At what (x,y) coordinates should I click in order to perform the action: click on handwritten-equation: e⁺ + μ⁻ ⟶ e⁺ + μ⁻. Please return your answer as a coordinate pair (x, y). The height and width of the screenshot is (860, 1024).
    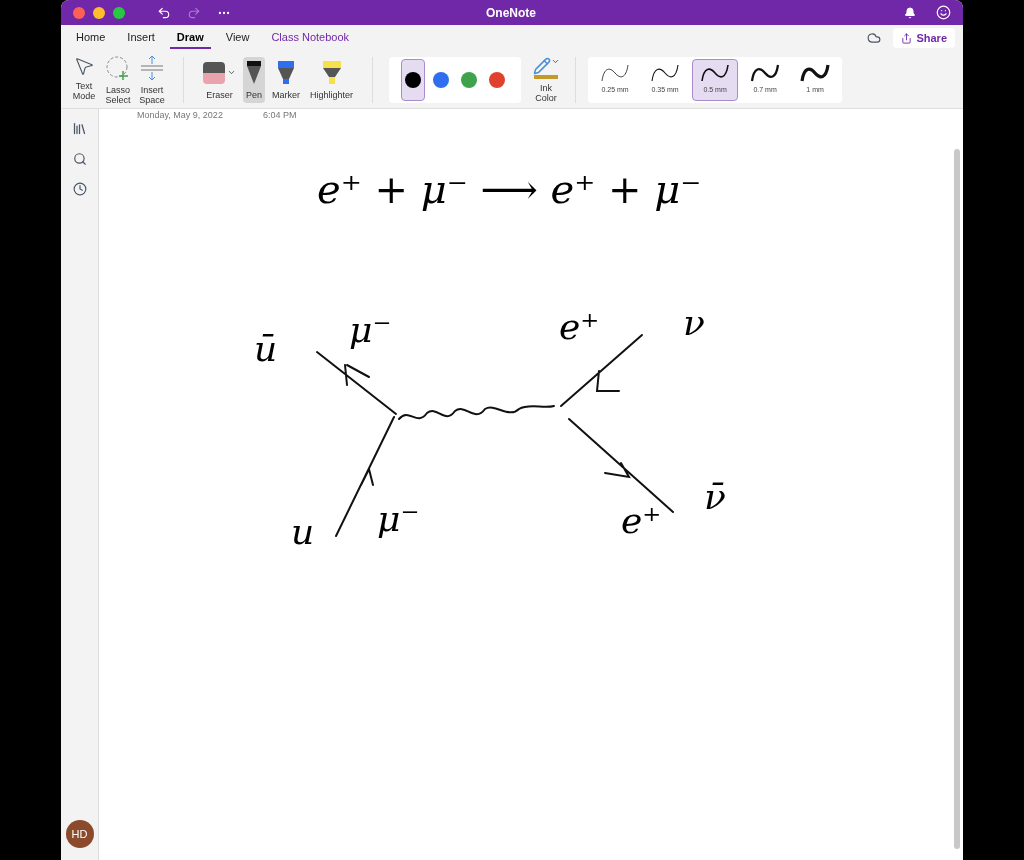
    Looking at the image, I should click on (509, 189).